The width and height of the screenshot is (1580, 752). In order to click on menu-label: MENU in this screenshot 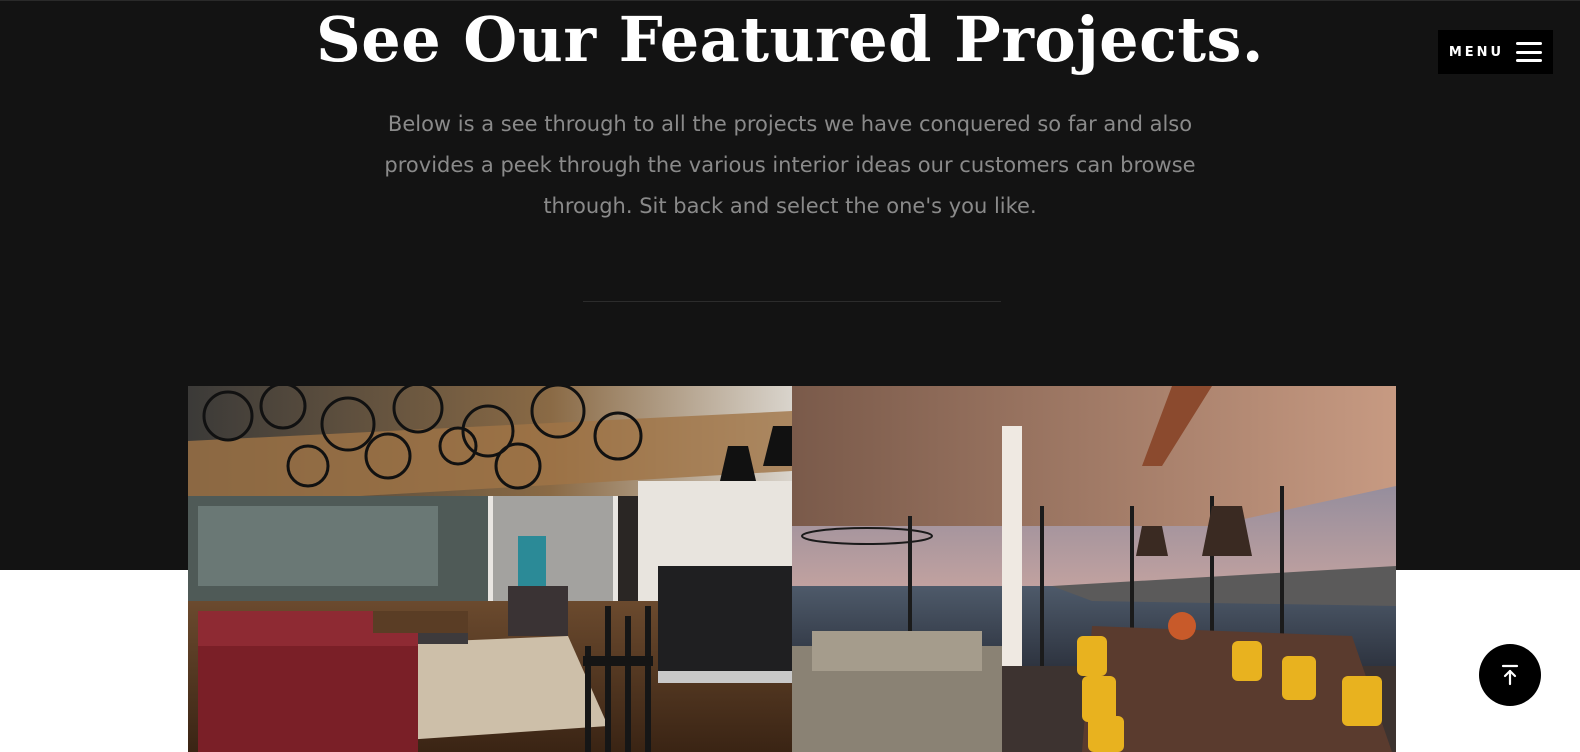, I will do `click(1476, 52)`.